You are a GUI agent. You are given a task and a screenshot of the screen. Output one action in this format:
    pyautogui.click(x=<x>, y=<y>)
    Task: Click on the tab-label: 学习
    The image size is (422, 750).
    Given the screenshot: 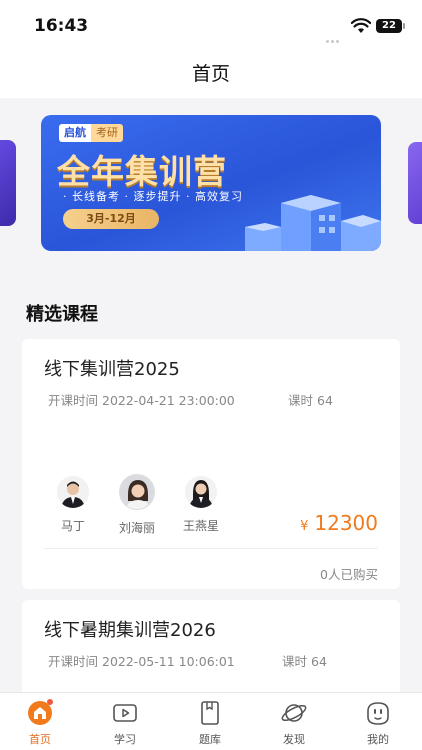 What is the action you would take?
    pyautogui.click(x=125, y=739)
    